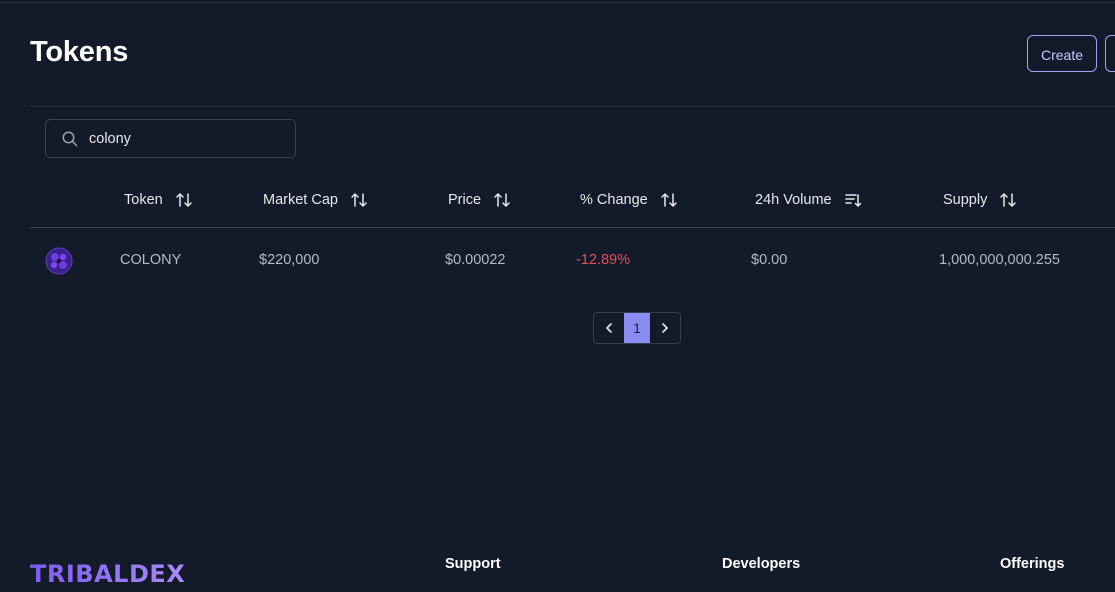  What do you see at coordinates (793, 200) in the screenshot?
I see `column-header-label: 24h Volume` at bounding box center [793, 200].